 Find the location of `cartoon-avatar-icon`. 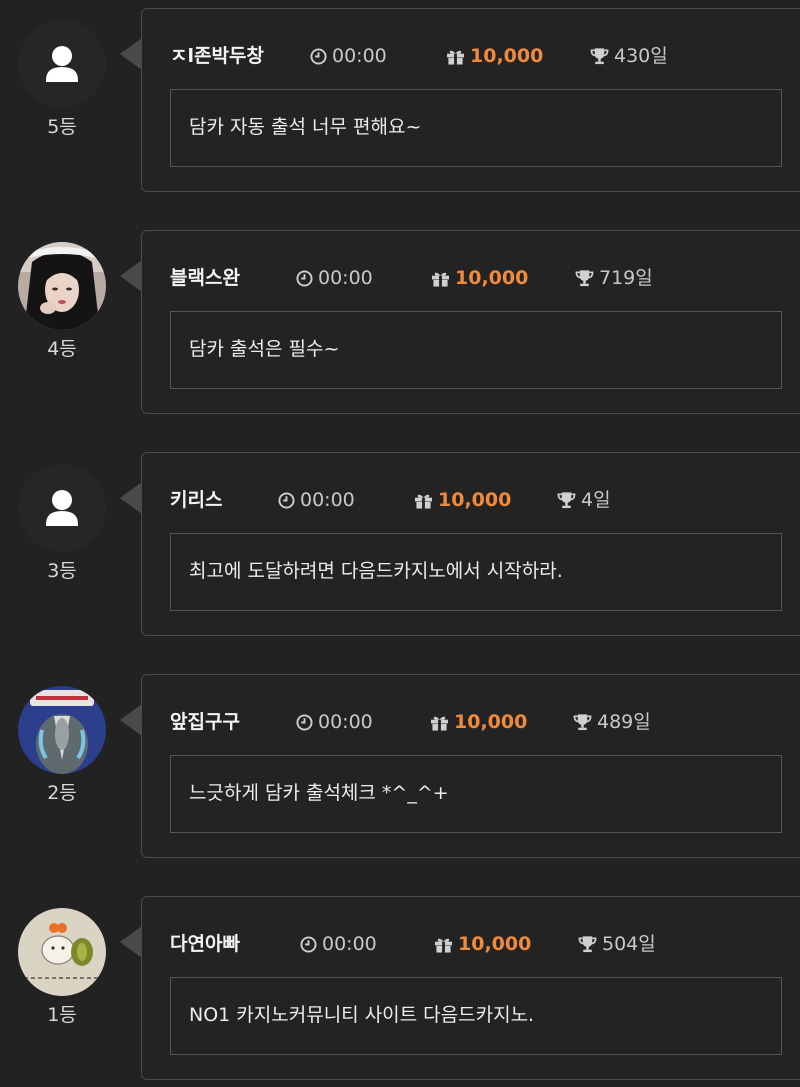

cartoon-avatar-icon is located at coordinates (62, 730).